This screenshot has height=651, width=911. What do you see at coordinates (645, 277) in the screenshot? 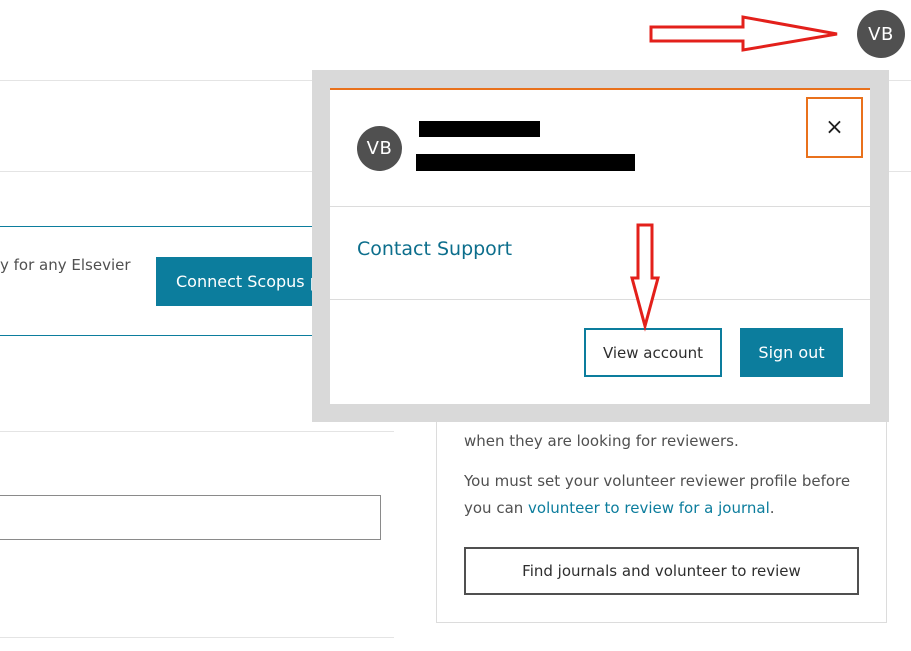
I see `annotation-arrow-down-icon` at bounding box center [645, 277].